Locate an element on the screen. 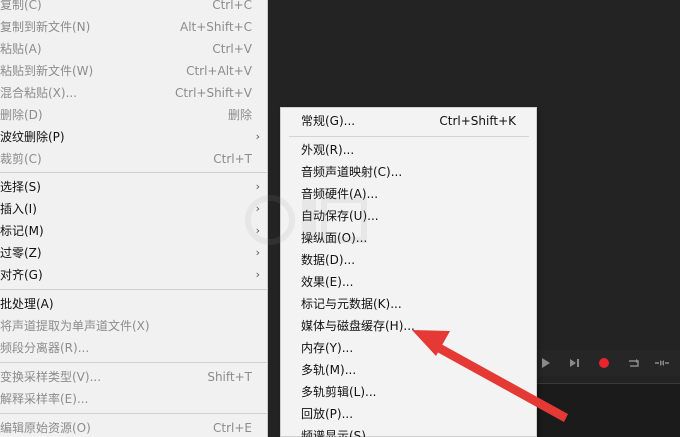 The width and height of the screenshot is (680, 437). menu-item-zero-crossing: 过零(Z) › is located at coordinates (134, 253).